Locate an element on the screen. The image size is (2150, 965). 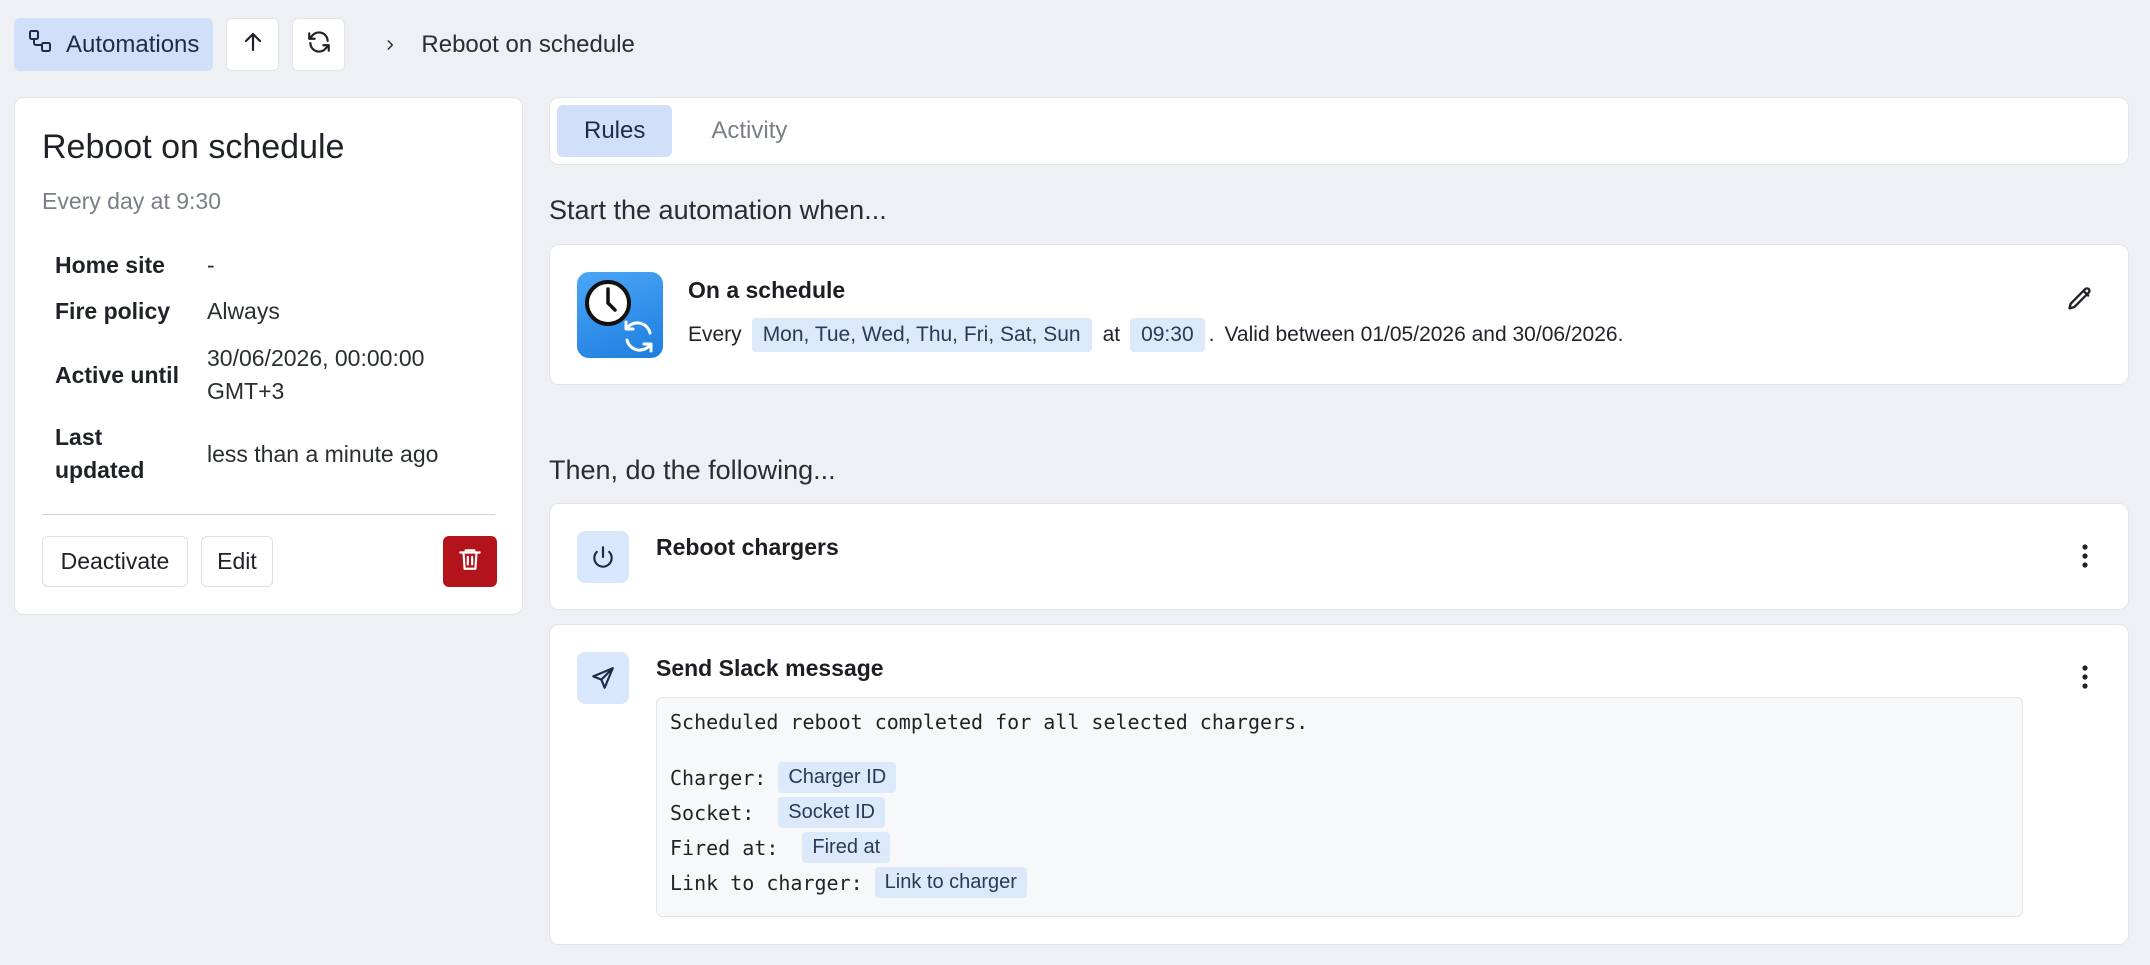
refresh-icon is located at coordinates (319, 44).